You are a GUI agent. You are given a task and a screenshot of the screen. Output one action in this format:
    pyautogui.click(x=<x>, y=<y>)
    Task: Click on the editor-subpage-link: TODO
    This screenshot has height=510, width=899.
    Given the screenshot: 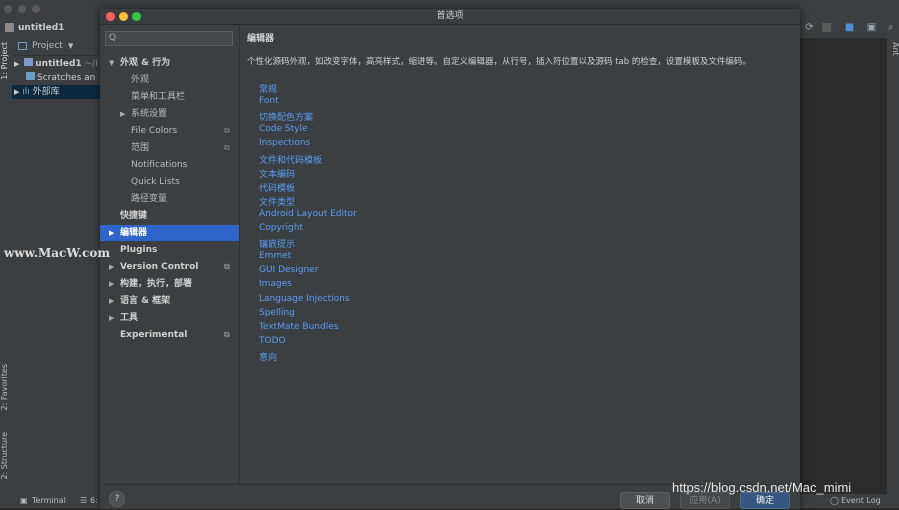 What is the action you would take?
    pyautogui.click(x=272, y=341)
    